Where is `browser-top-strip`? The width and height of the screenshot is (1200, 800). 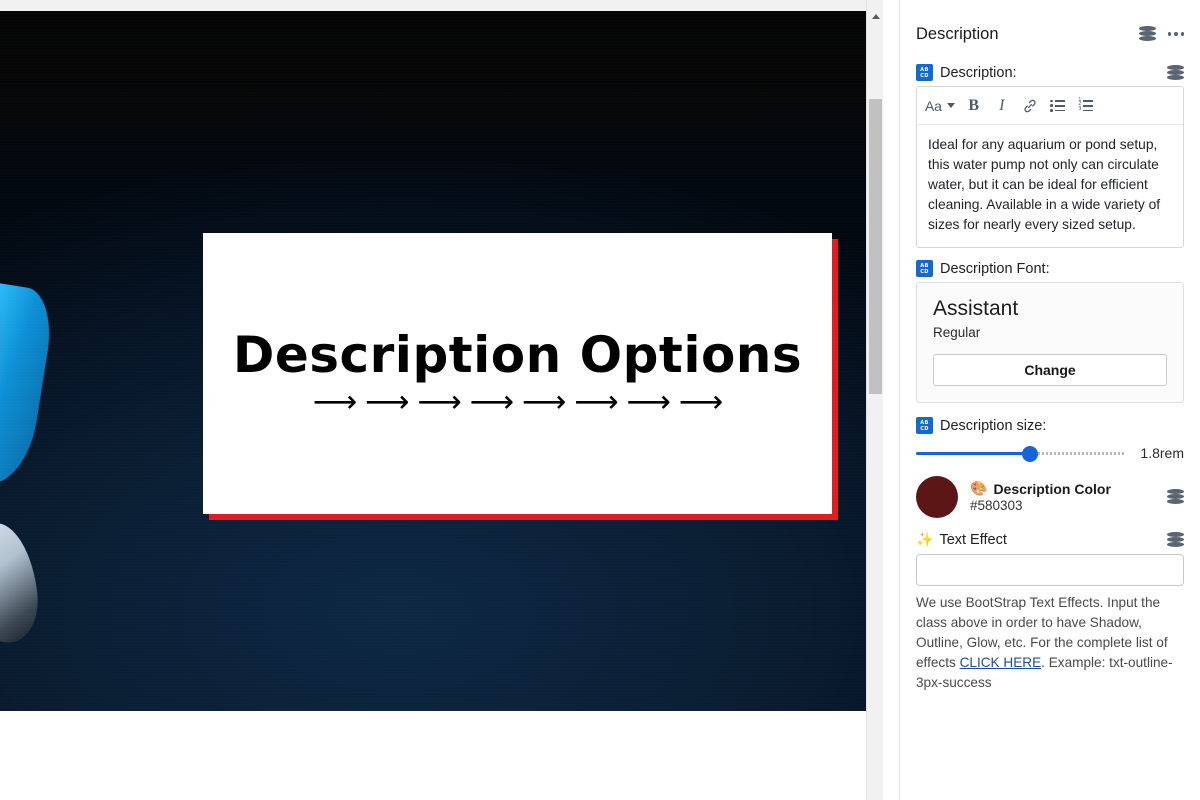 browser-top-strip is located at coordinates (433, 5).